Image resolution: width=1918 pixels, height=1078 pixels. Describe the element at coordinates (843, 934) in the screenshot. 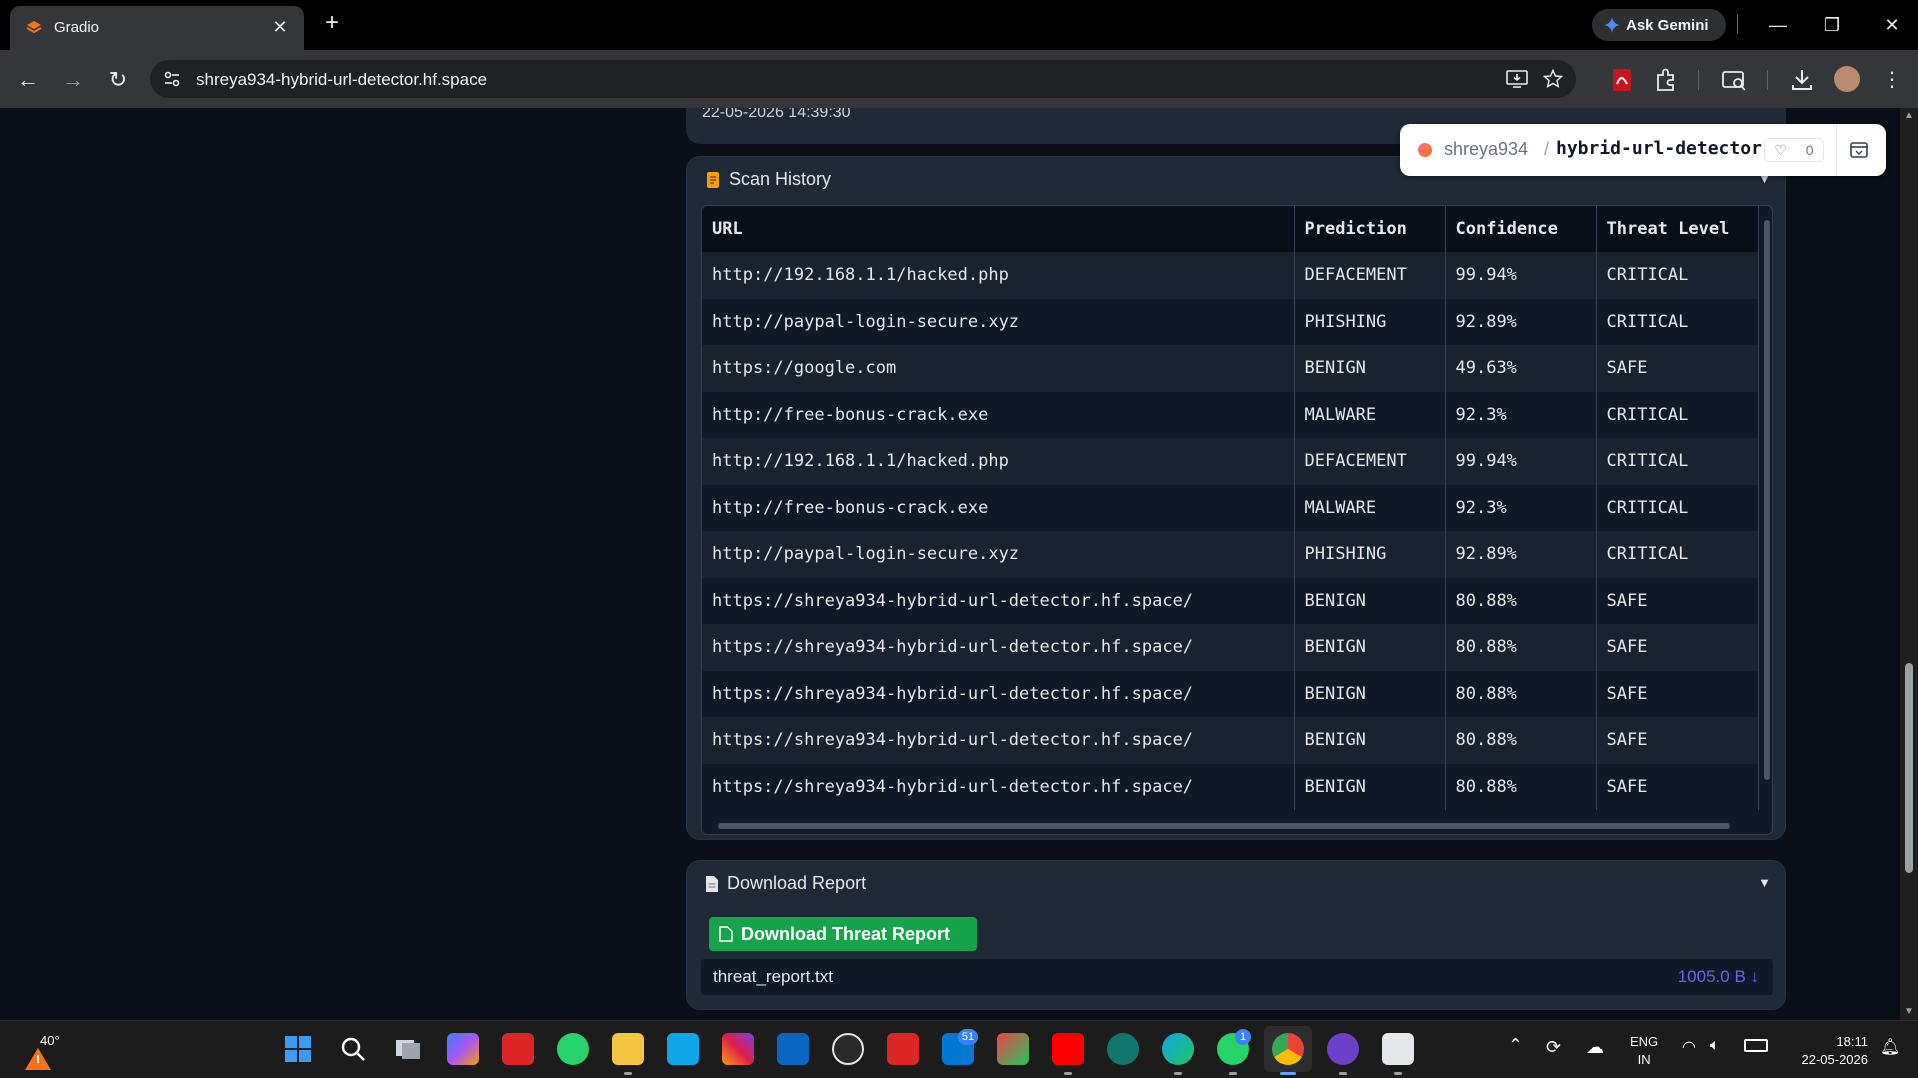

I see `download-threat-report-button: Download Threat Report` at that location.